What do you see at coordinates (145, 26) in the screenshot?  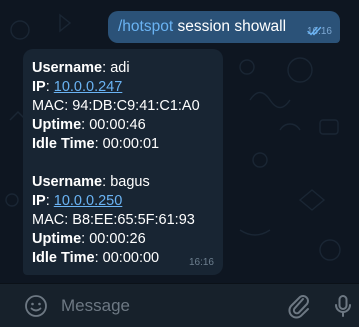 I see `bot-command-link: /hotspot` at bounding box center [145, 26].